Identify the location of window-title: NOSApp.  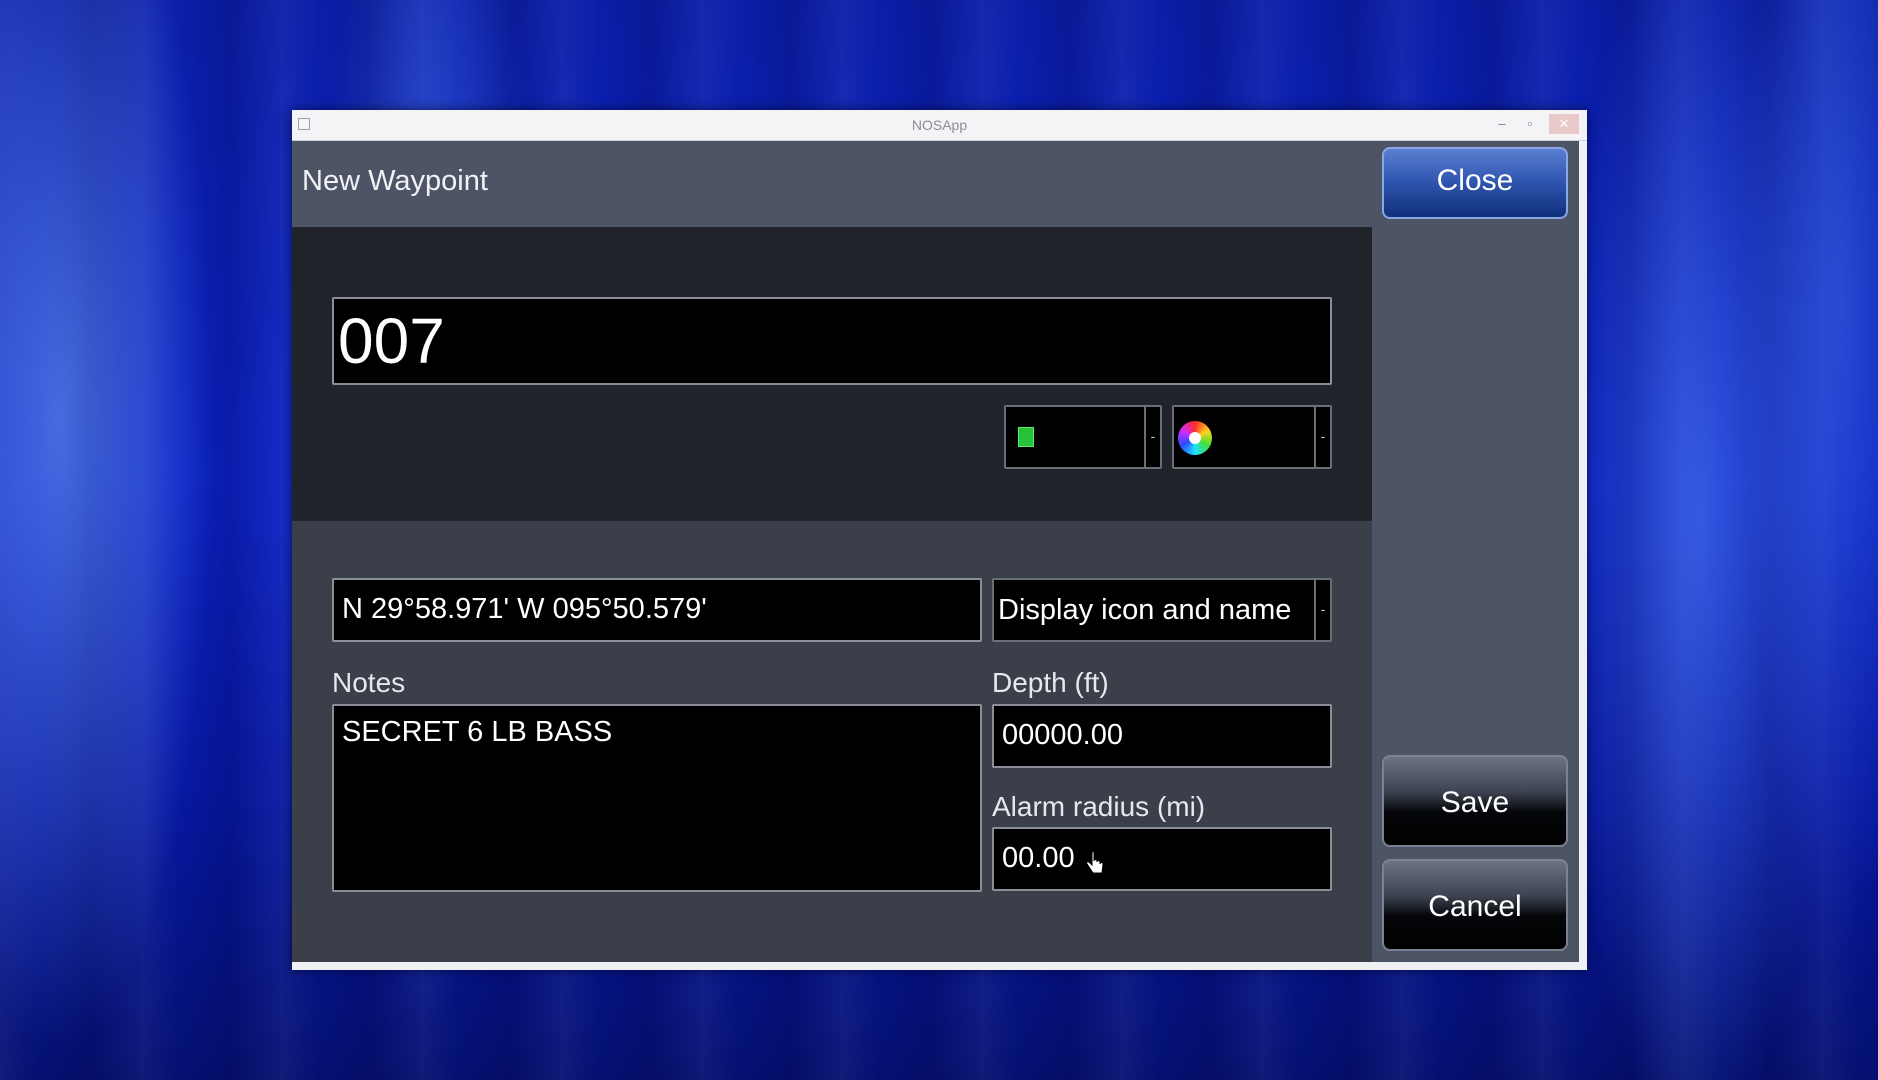
(939, 125).